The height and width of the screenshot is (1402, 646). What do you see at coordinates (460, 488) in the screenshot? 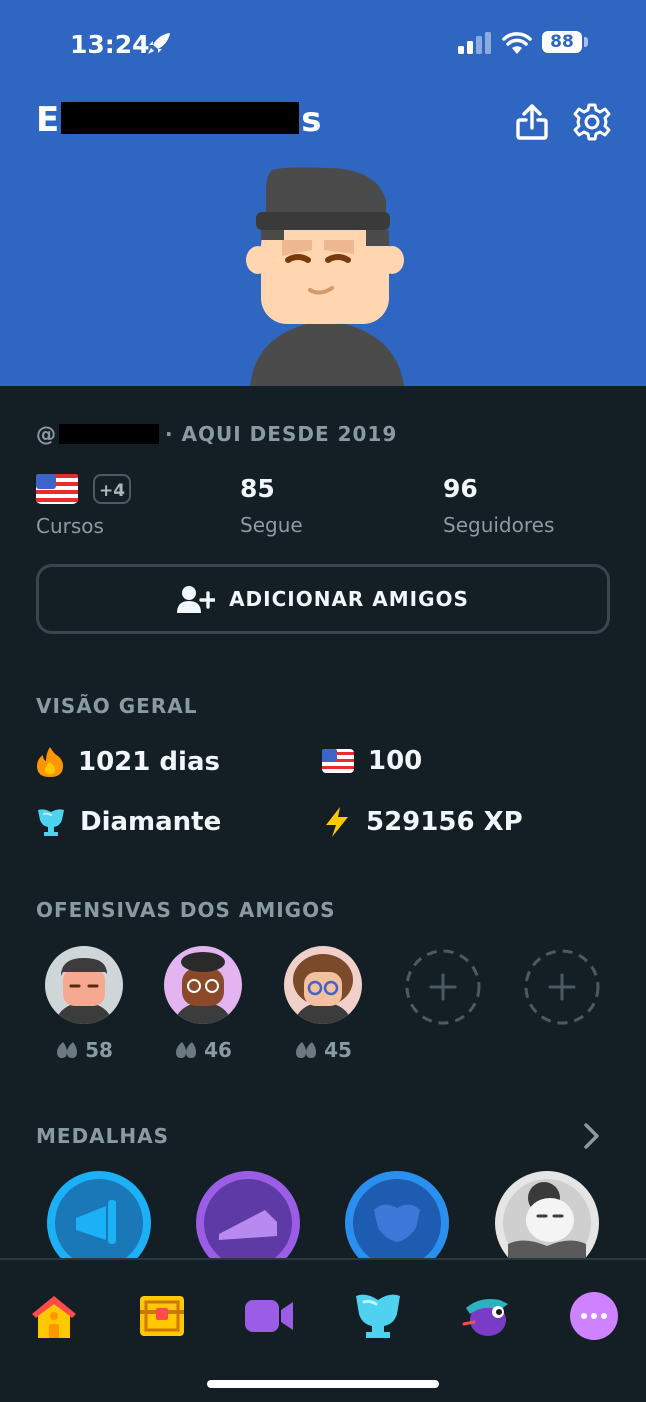
I see `followers-count: 96` at bounding box center [460, 488].